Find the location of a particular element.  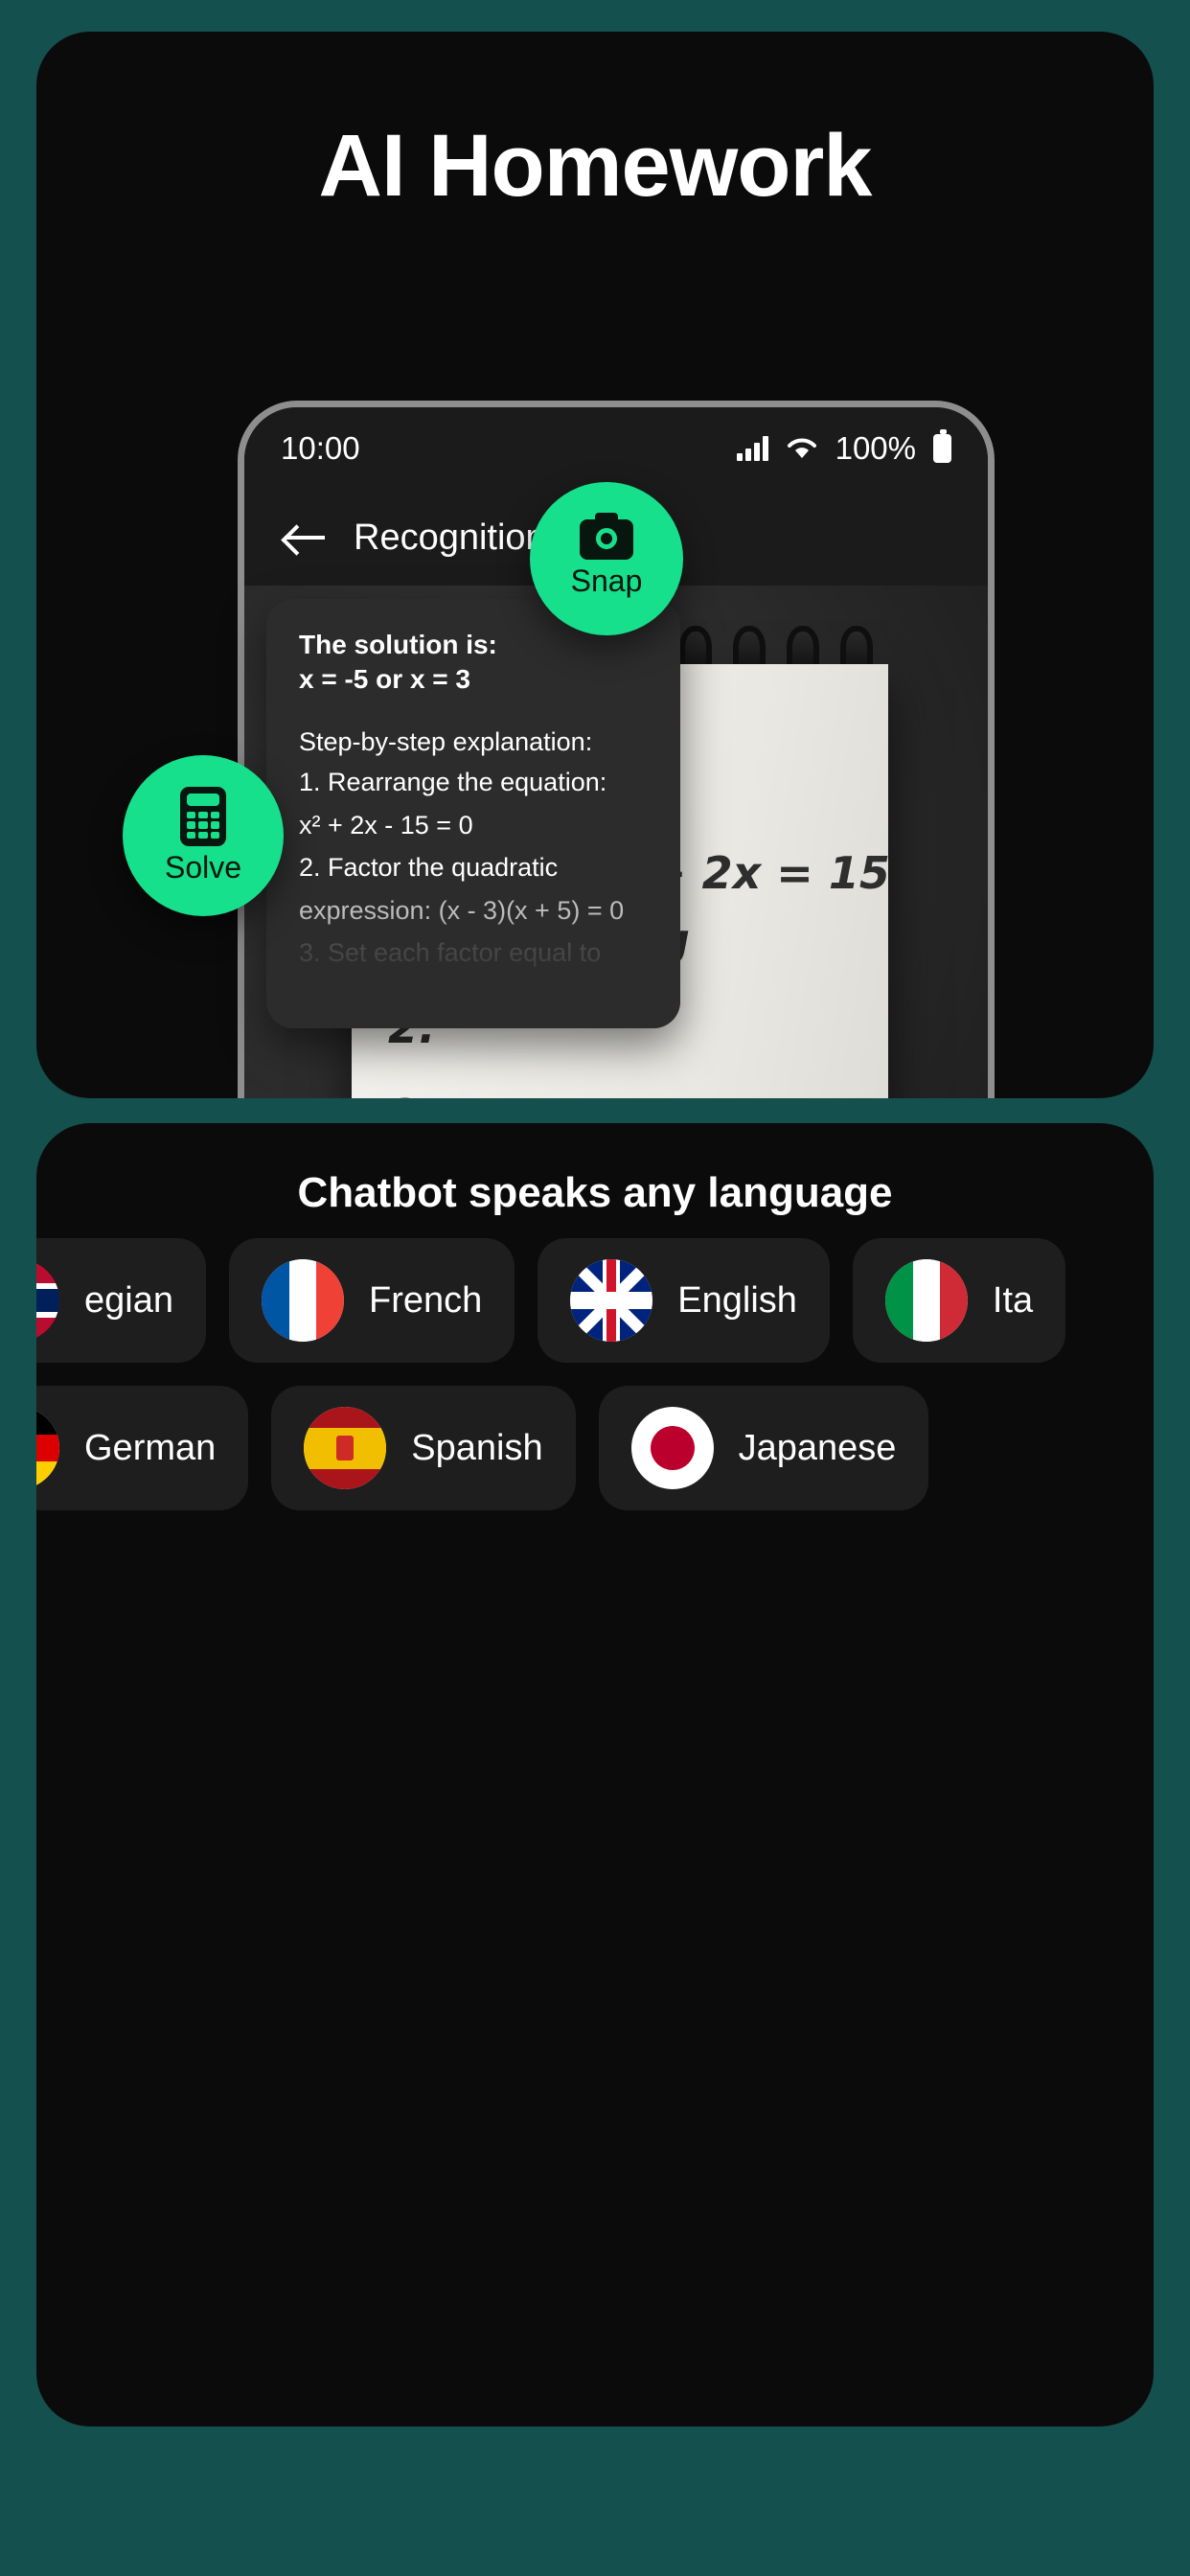

spain-flag-icon is located at coordinates (346, 1448).